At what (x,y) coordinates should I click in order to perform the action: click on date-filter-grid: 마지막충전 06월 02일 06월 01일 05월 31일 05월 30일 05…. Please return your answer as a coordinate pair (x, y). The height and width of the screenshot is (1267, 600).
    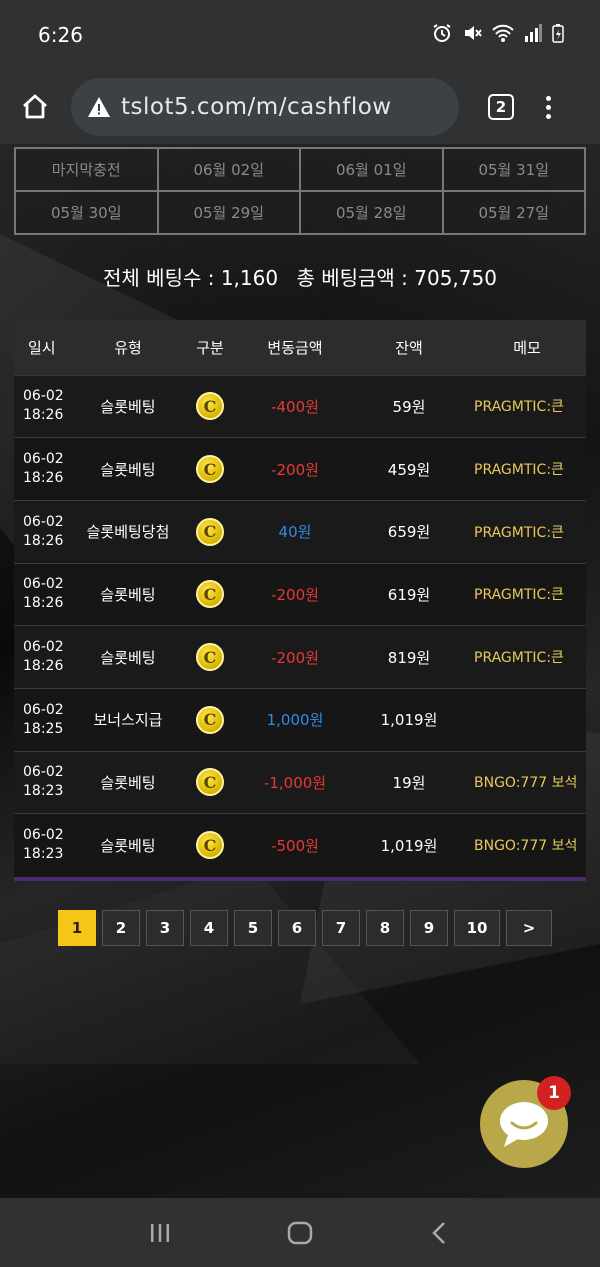
    Looking at the image, I should click on (300, 191).